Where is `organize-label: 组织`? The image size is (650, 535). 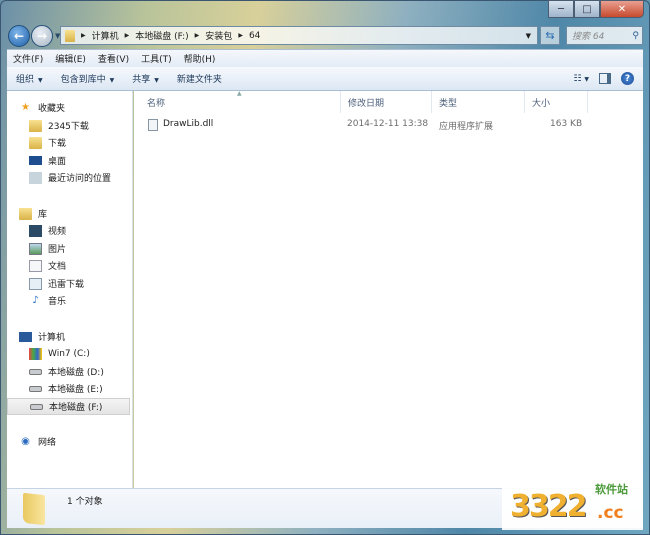
organize-label: 组织 is located at coordinates (25, 80).